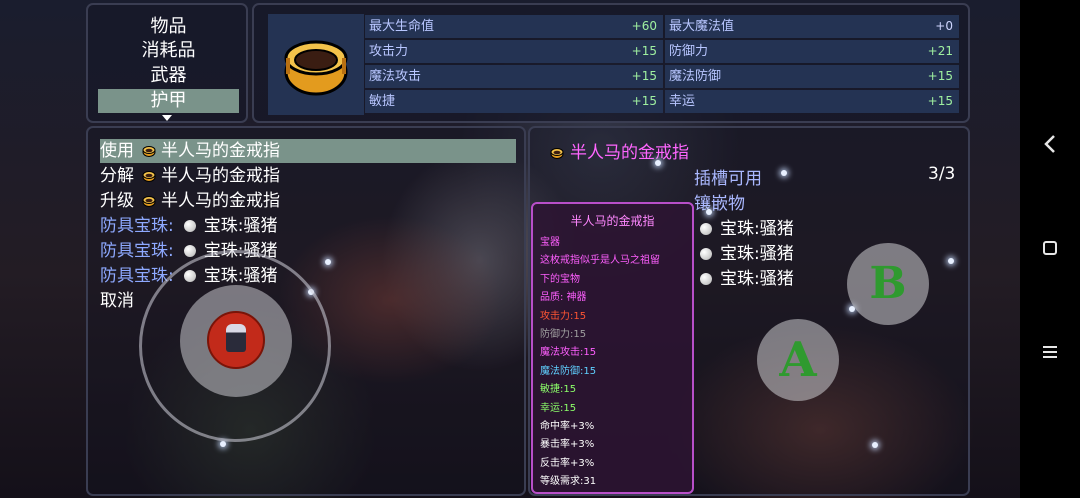 This screenshot has height=498, width=1080. What do you see at coordinates (382, 101) in the screenshot?
I see `stat-label: 敏捷` at bounding box center [382, 101].